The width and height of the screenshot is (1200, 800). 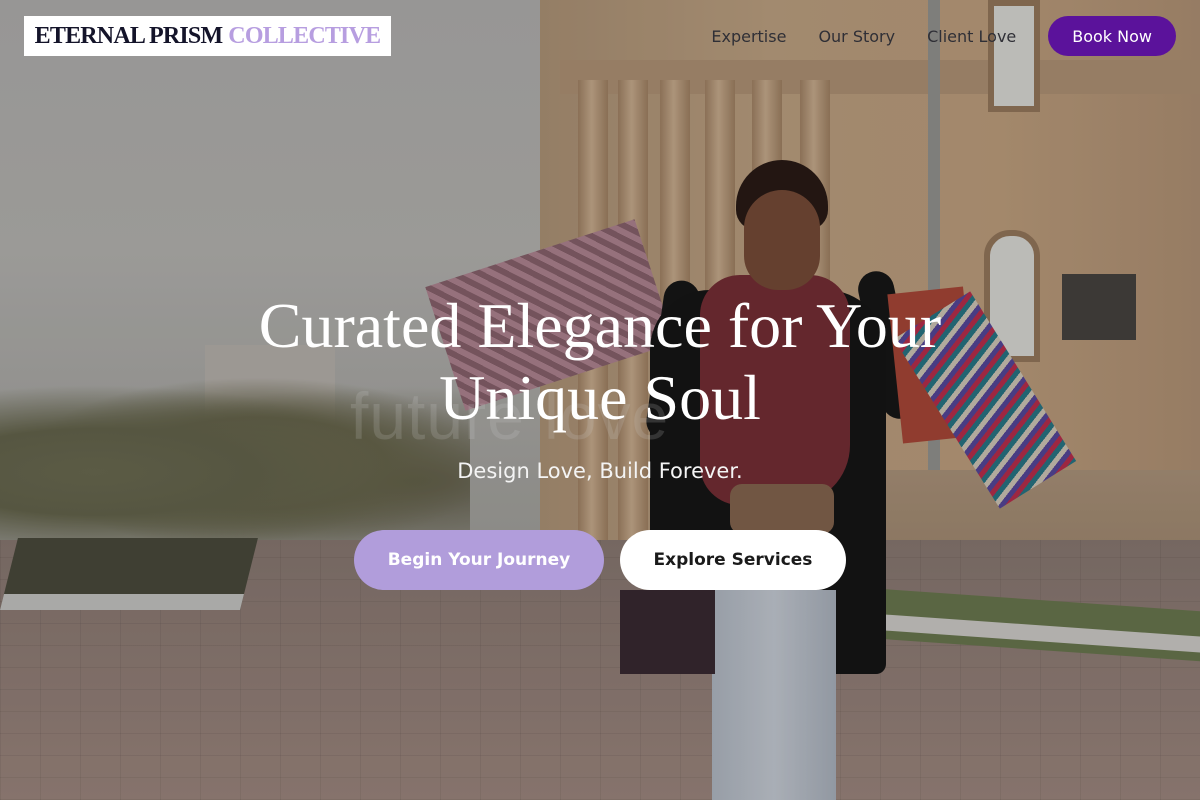 I want to click on hero-headline-line1: Curated Elegance for Your, so click(x=600, y=325).